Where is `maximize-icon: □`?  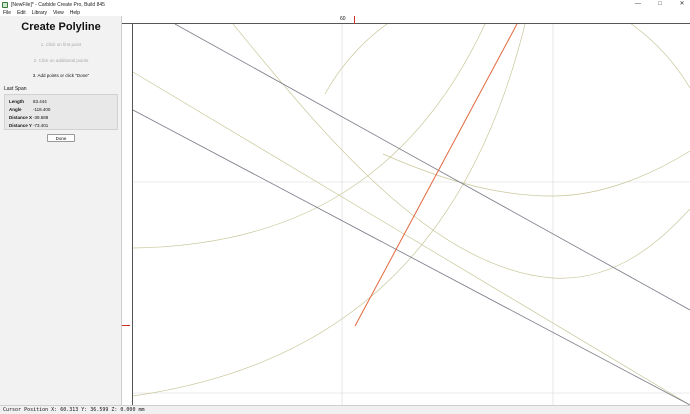
maximize-icon: □ is located at coordinates (660, 4).